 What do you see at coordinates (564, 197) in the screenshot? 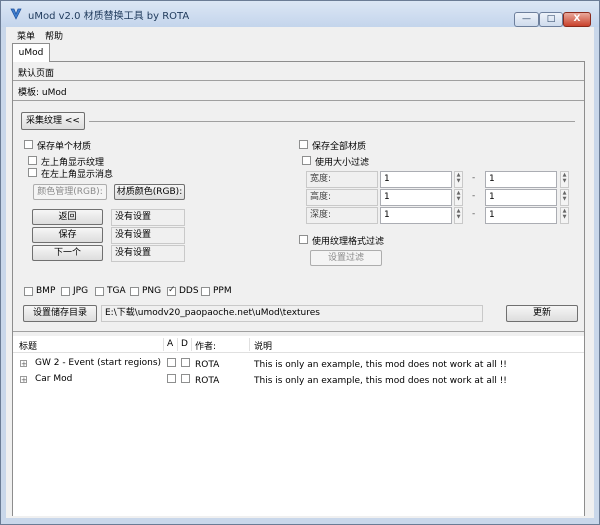
I see `height-max-spinner: ▲ ▼` at bounding box center [564, 197].